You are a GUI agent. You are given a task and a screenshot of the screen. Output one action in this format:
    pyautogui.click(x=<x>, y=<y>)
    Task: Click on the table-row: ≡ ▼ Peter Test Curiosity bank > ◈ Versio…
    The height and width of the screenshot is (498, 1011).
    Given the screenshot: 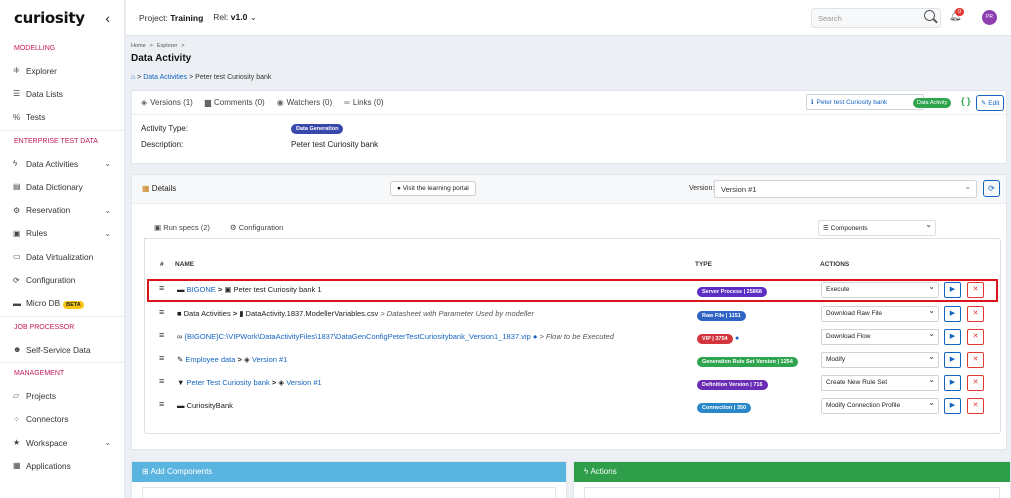 What is the action you would take?
    pyautogui.click(x=572, y=383)
    